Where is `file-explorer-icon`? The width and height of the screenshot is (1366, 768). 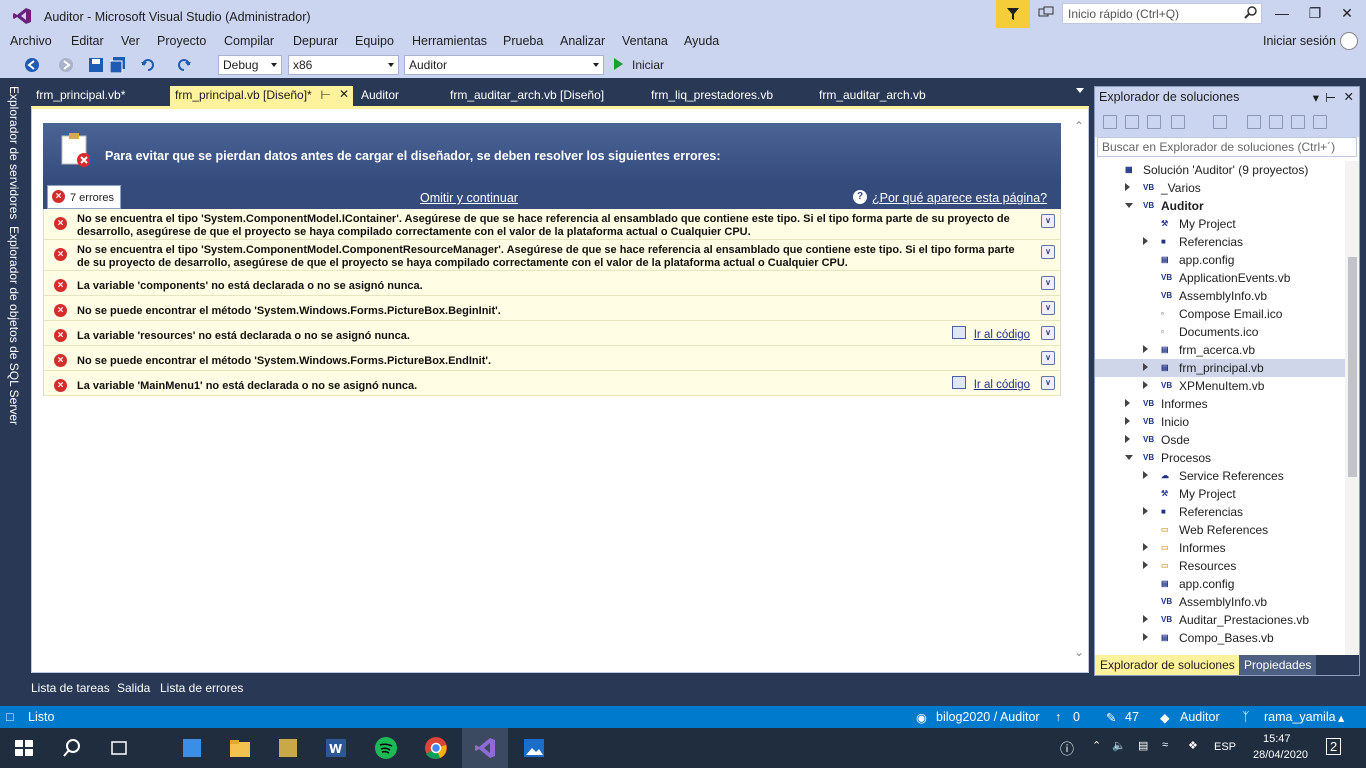
file-explorer-icon is located at coordinates (240, 748).